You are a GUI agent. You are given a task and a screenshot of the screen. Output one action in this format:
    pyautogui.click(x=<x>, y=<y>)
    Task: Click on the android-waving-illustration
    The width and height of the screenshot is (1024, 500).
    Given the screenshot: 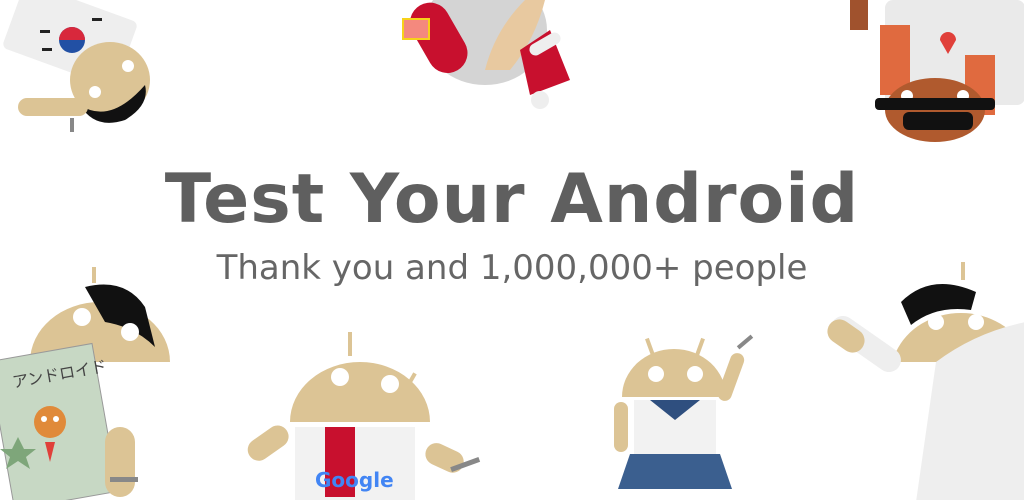 What is the action you would take?
    pyautogui.click(x=925, y=381)
    